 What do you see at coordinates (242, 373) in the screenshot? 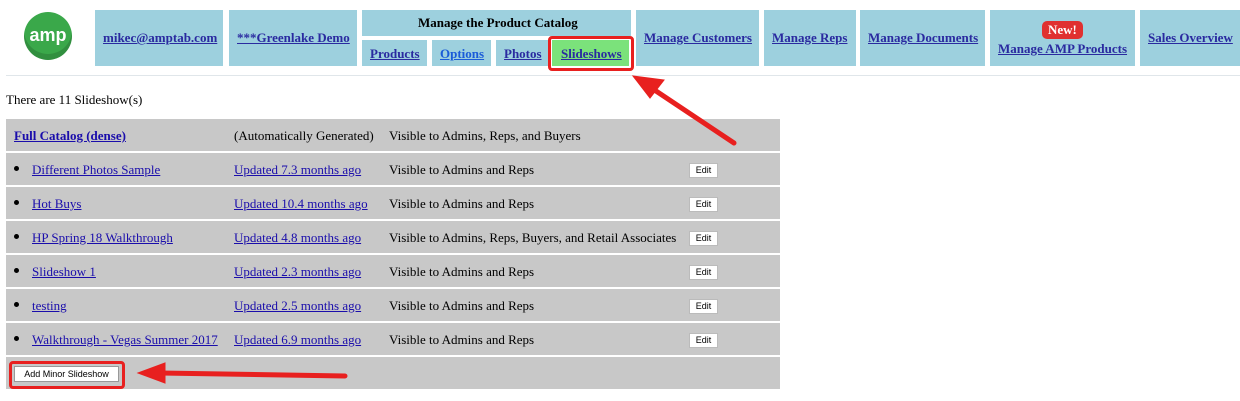
I see `arrow-to-add-button` at bounding box center [242, 373].